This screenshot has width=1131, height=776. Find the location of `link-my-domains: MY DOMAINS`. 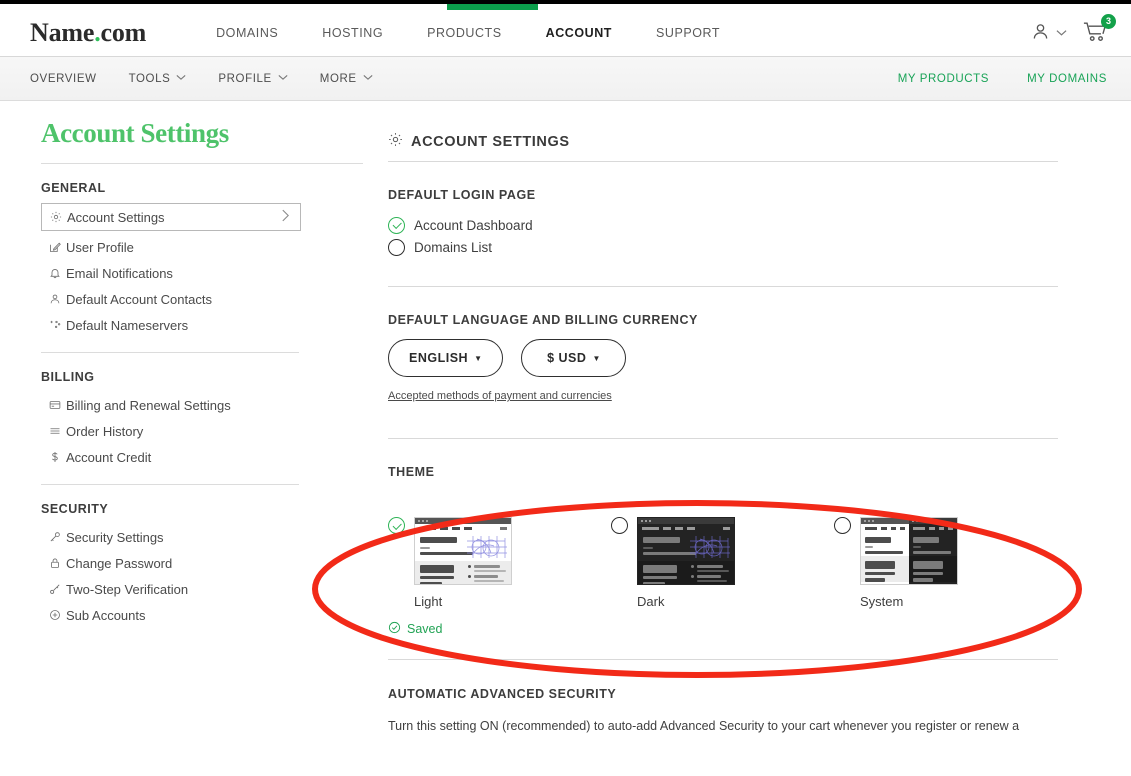

link-my-domains: MY DOMAINS is located at coordinates (1067, 79).